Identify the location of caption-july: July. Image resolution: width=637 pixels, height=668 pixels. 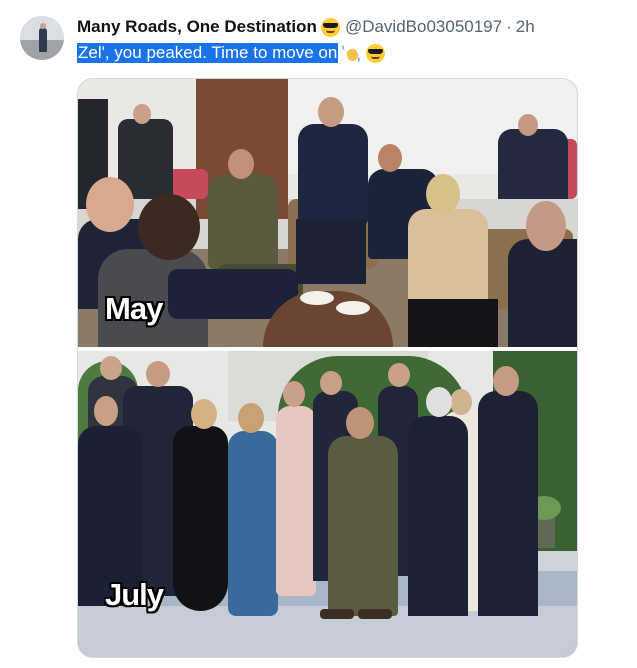
(134, 594).